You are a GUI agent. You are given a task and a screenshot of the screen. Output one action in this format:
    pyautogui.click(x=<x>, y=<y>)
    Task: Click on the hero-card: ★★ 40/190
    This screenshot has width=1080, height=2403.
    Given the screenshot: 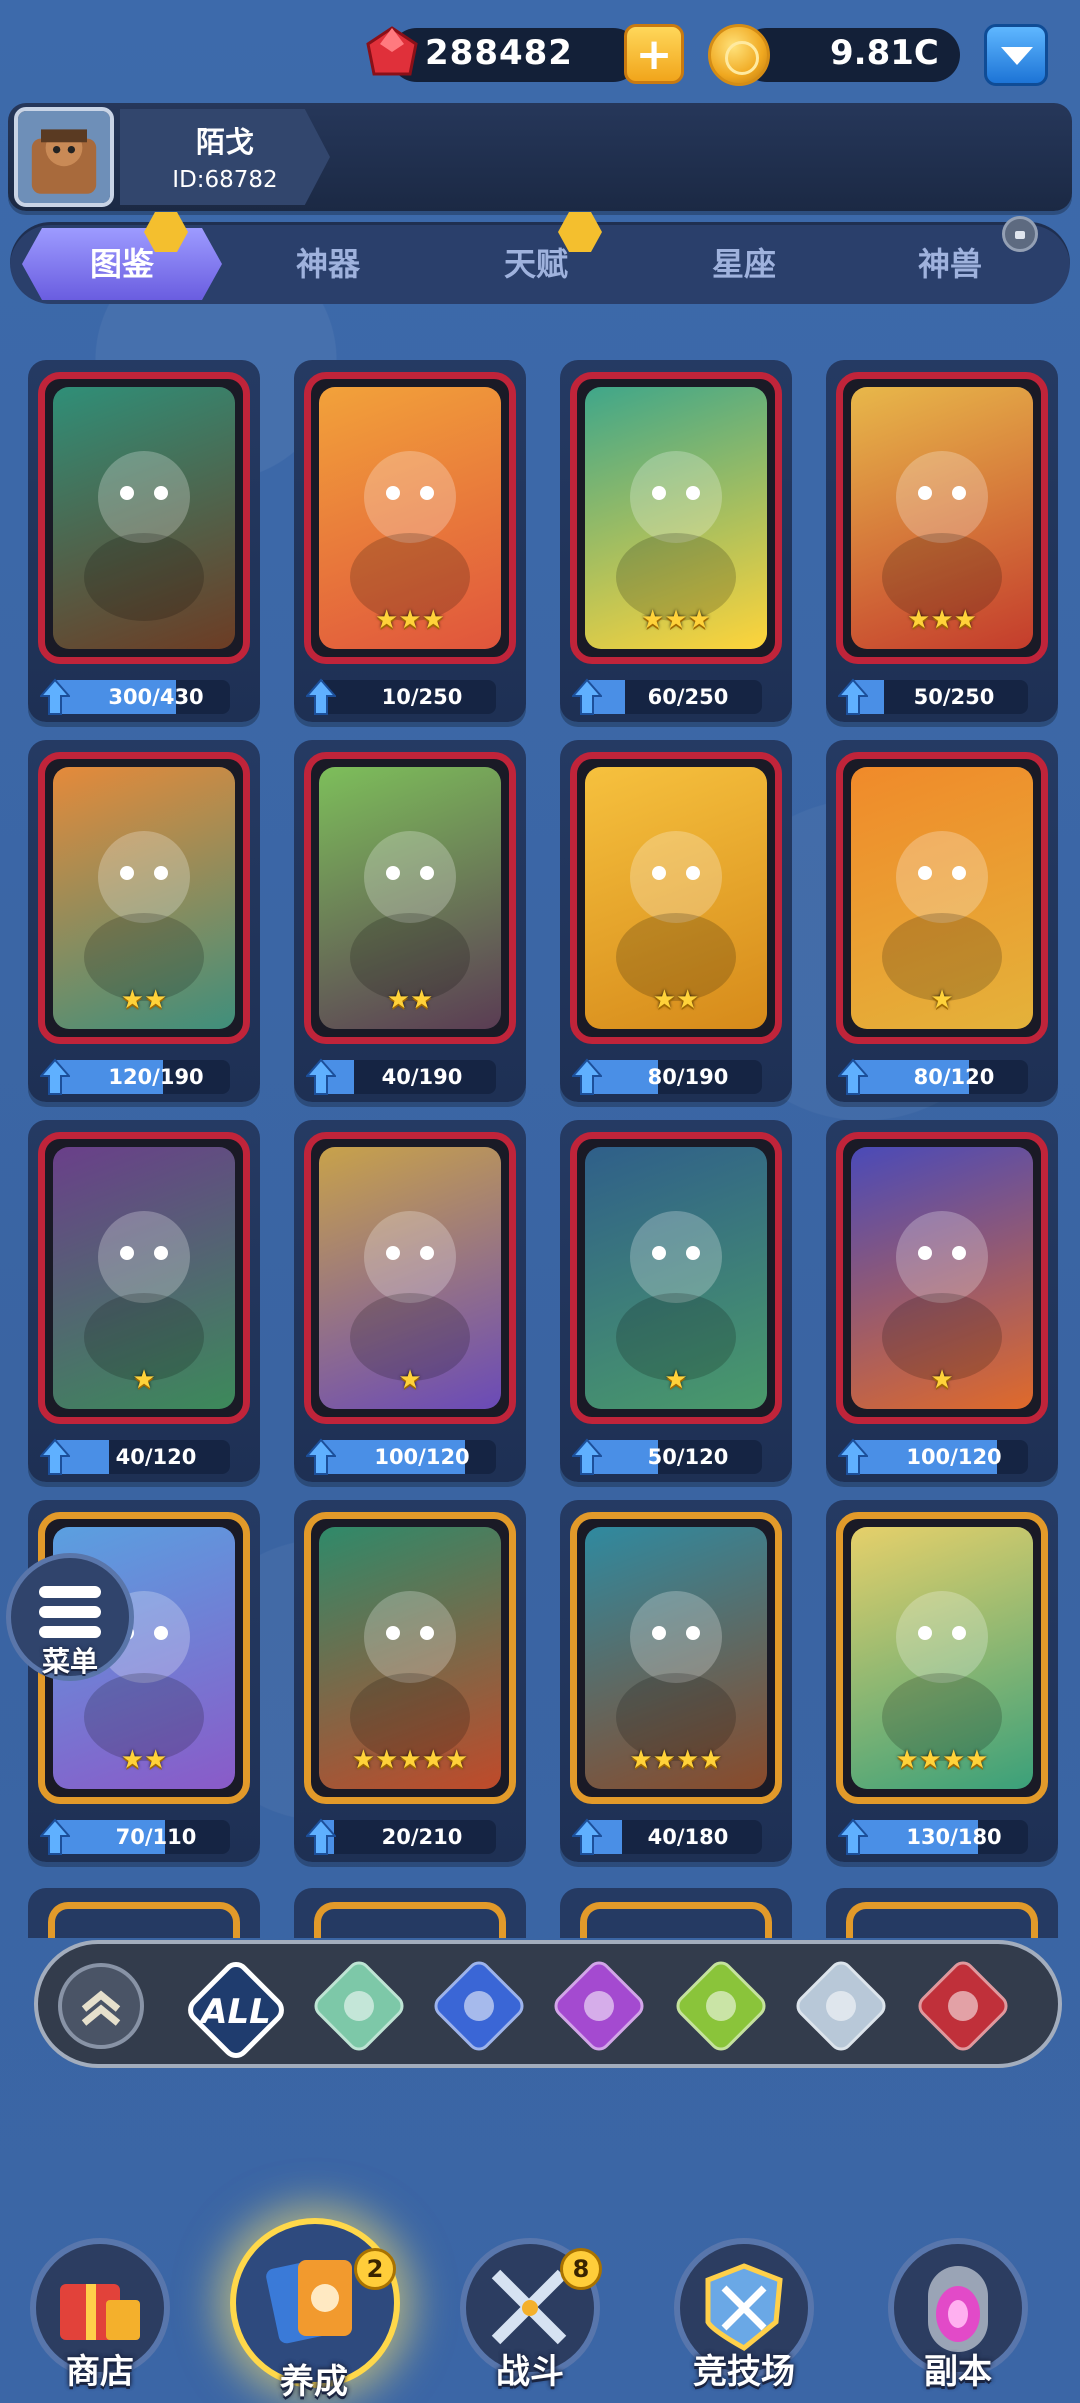 What is the action you would take?
    pyautogui.click(x=410, y=921)
    